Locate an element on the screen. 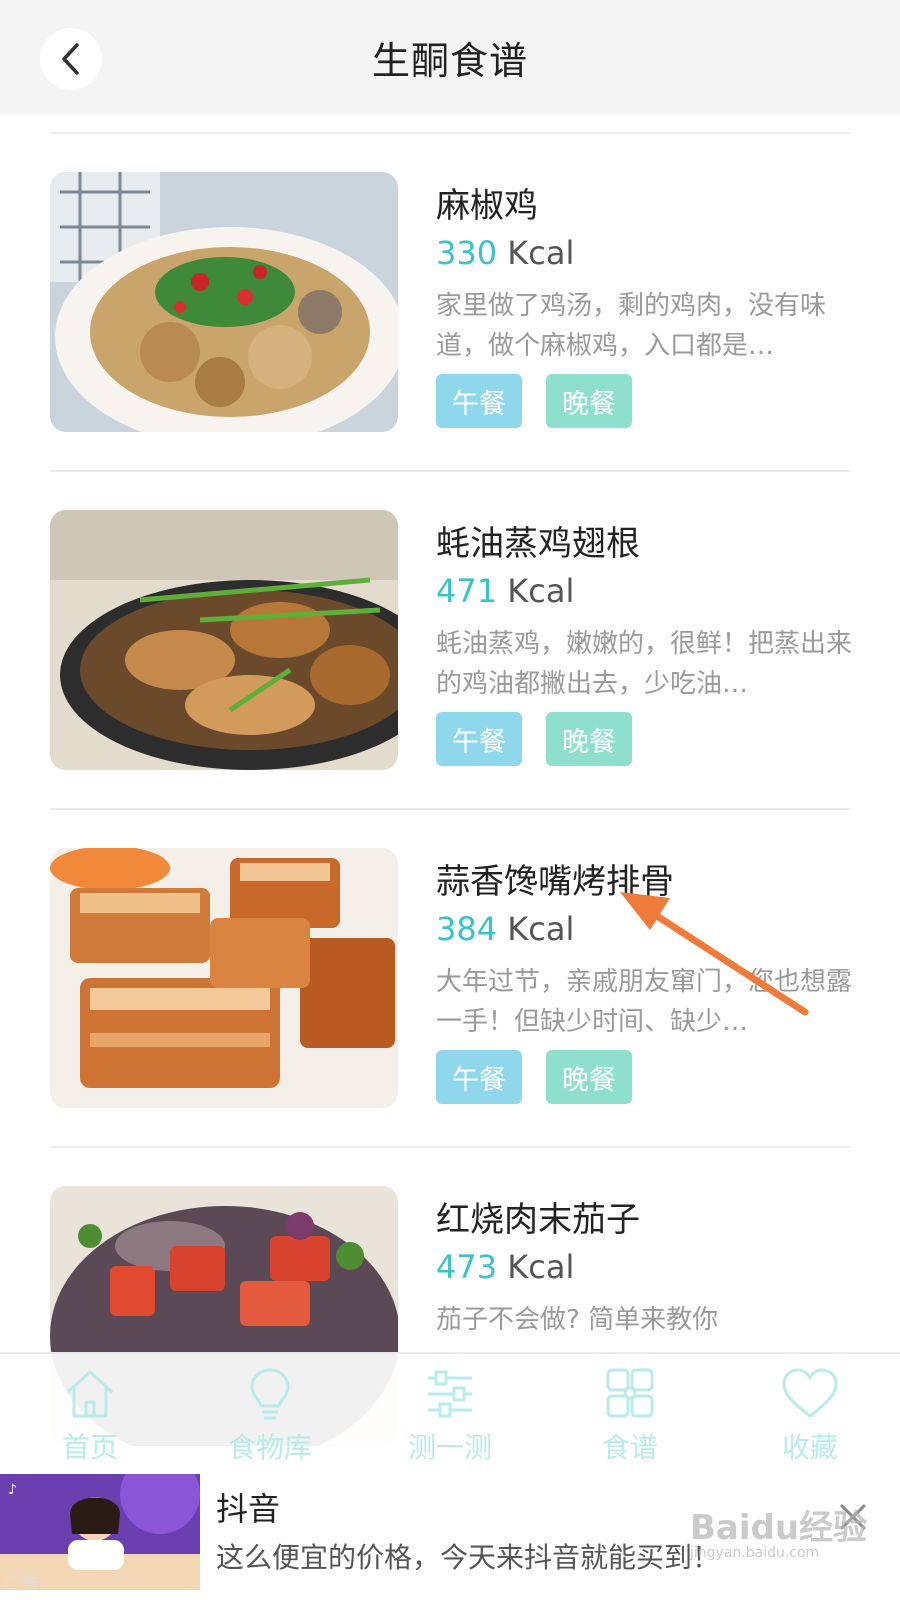 Image resolution: width=900 pixels, height=1600 pixels. ad-text: 这么便宜的价格，今天来抖音就能买到！ is located at coordinates (468, 1557).